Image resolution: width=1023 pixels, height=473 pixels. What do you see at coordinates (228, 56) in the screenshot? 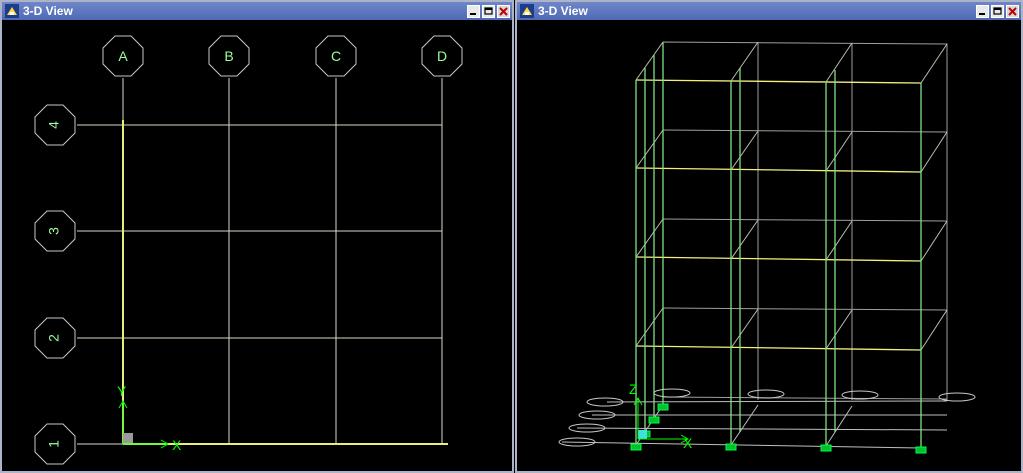
I see `grid-label-b: B` at bounding box center [228, 56].